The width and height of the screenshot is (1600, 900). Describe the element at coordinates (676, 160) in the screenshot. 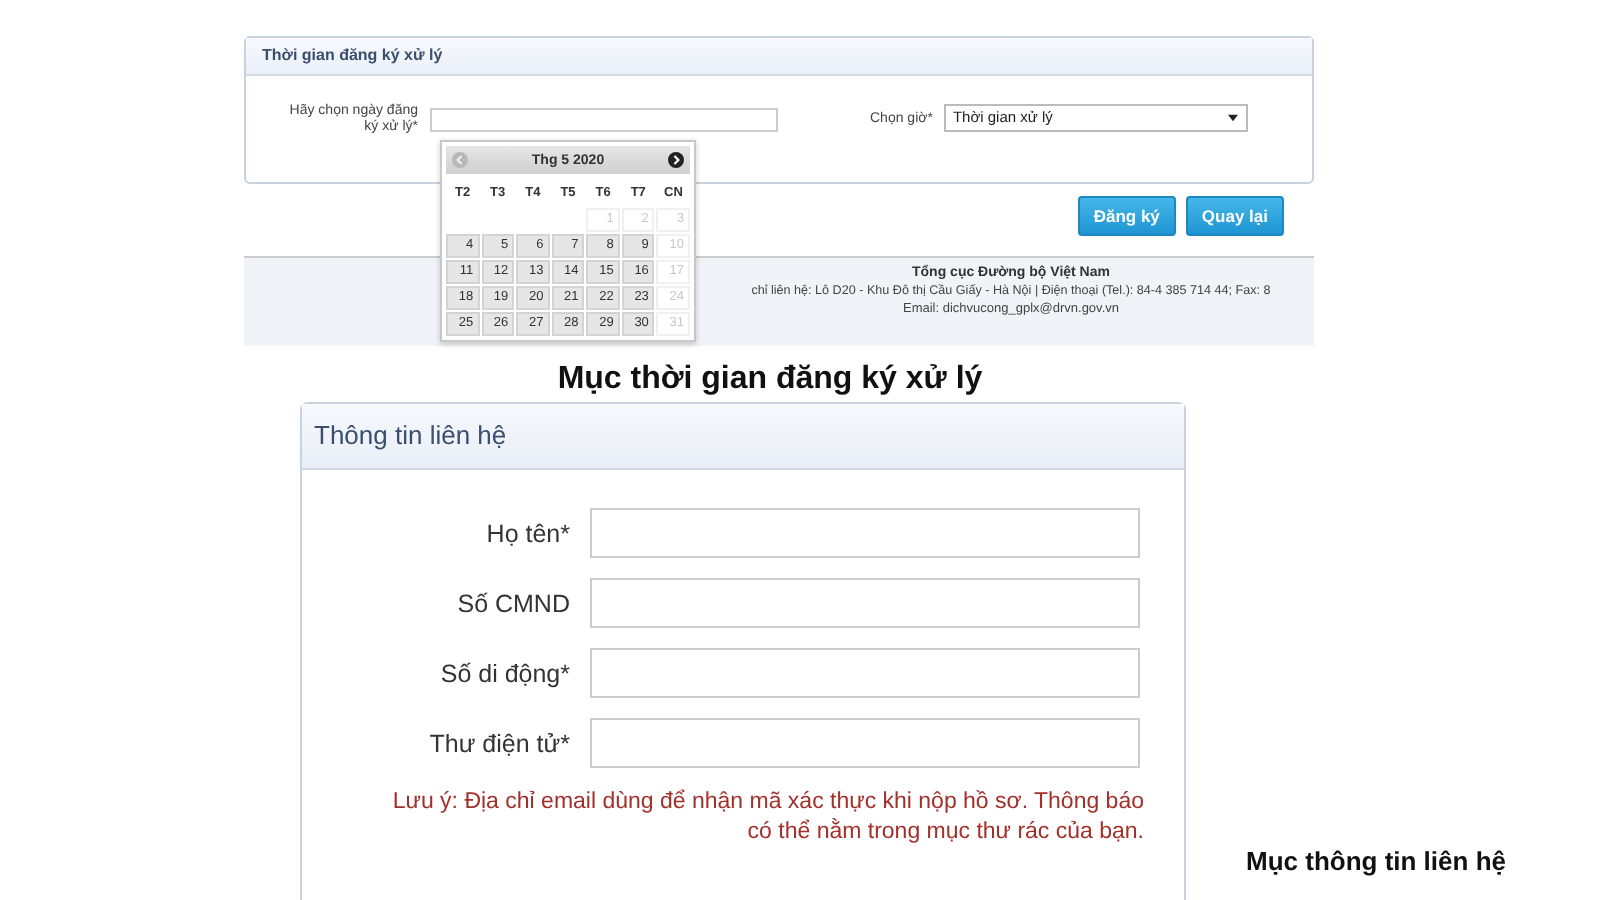

I see `next-month-icon` at that location.